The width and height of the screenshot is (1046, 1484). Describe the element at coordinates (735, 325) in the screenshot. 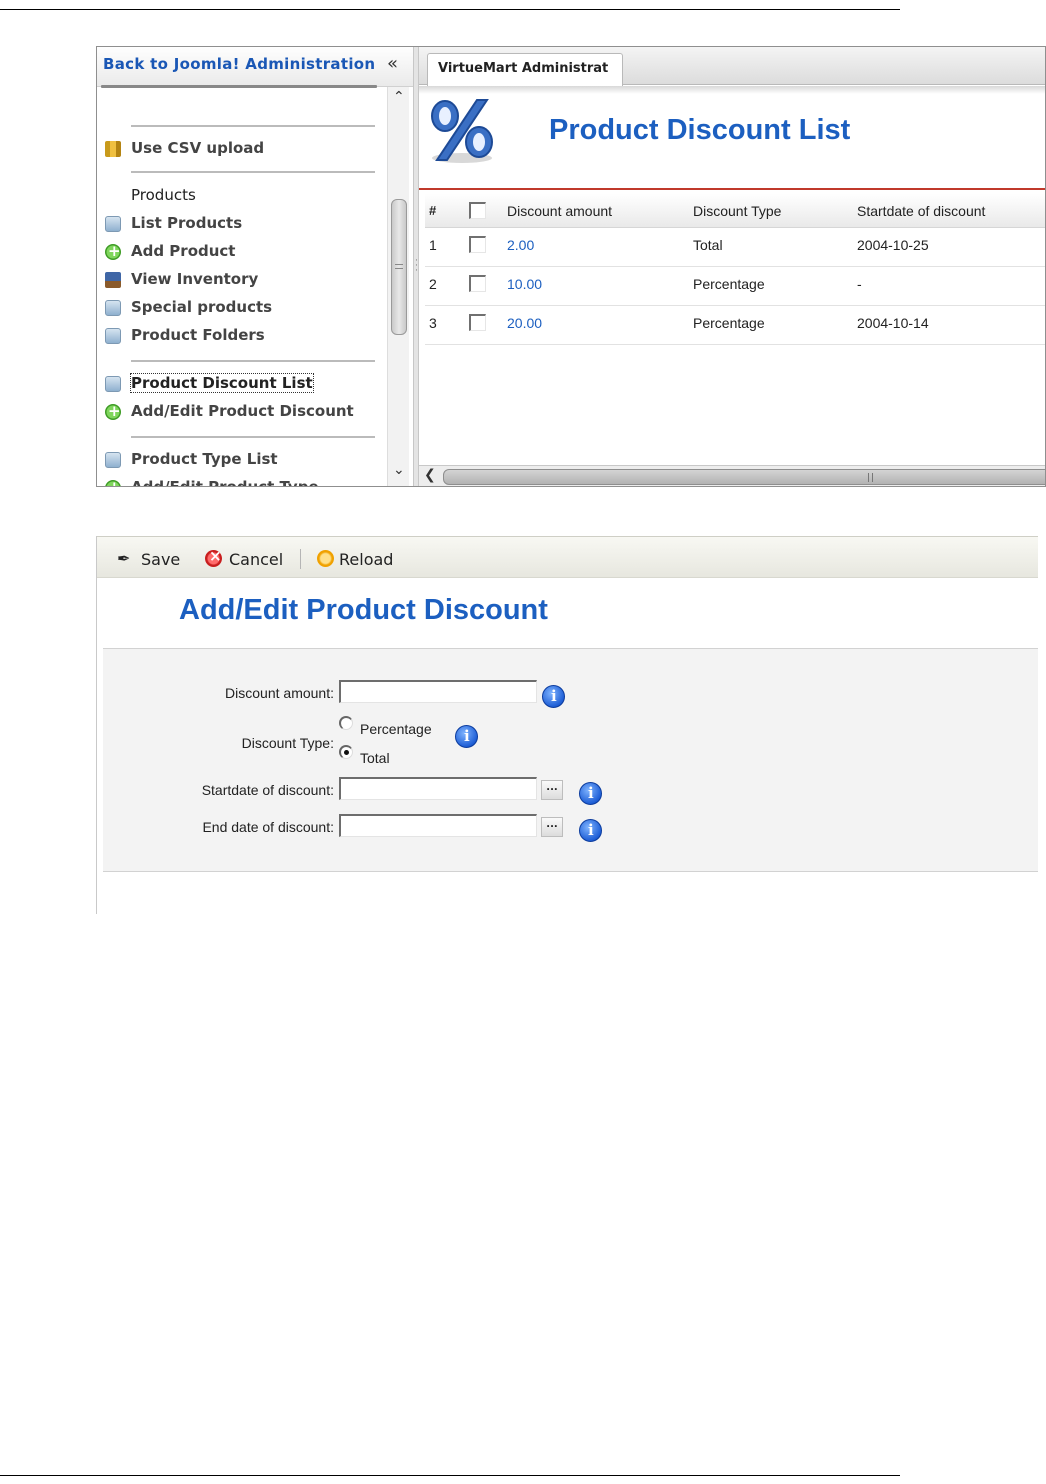

I see `table-row: 3 20.00 Percentage 2004-10-14` at that location.